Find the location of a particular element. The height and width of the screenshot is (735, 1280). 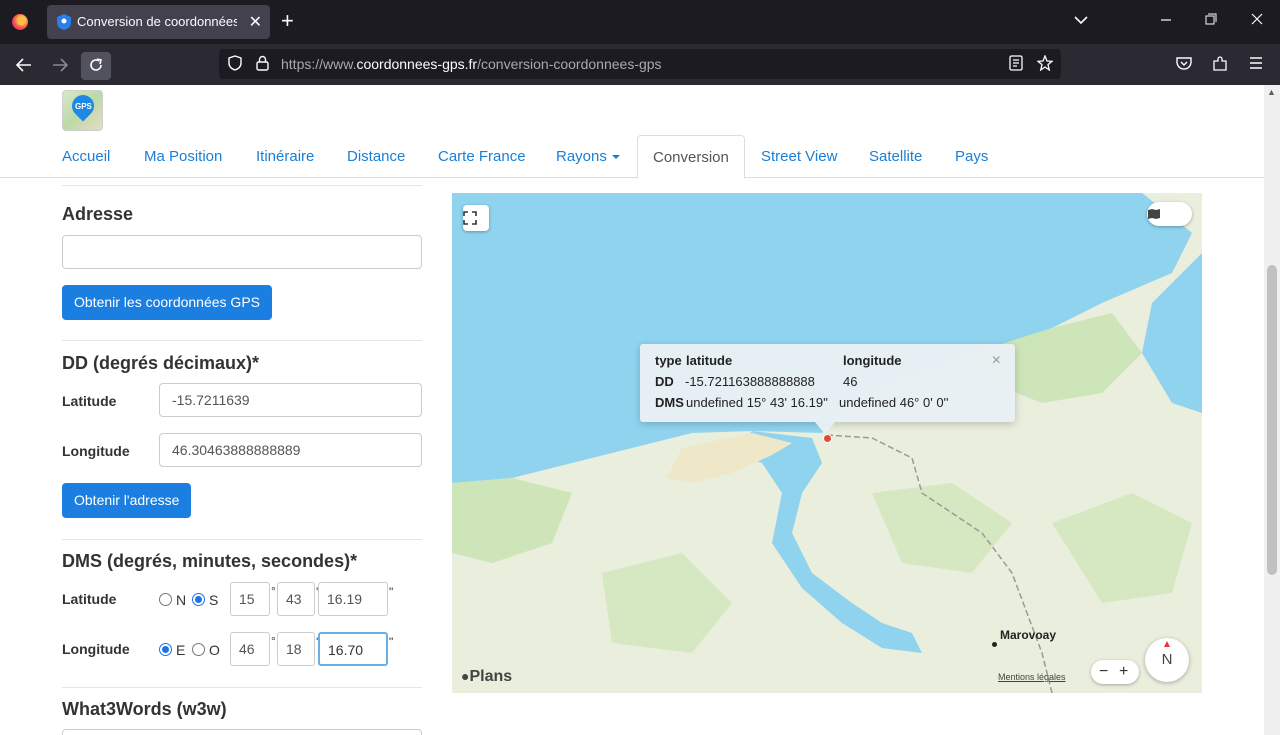

legal-link: Mentions légales is located at coordinates (1032, 677).